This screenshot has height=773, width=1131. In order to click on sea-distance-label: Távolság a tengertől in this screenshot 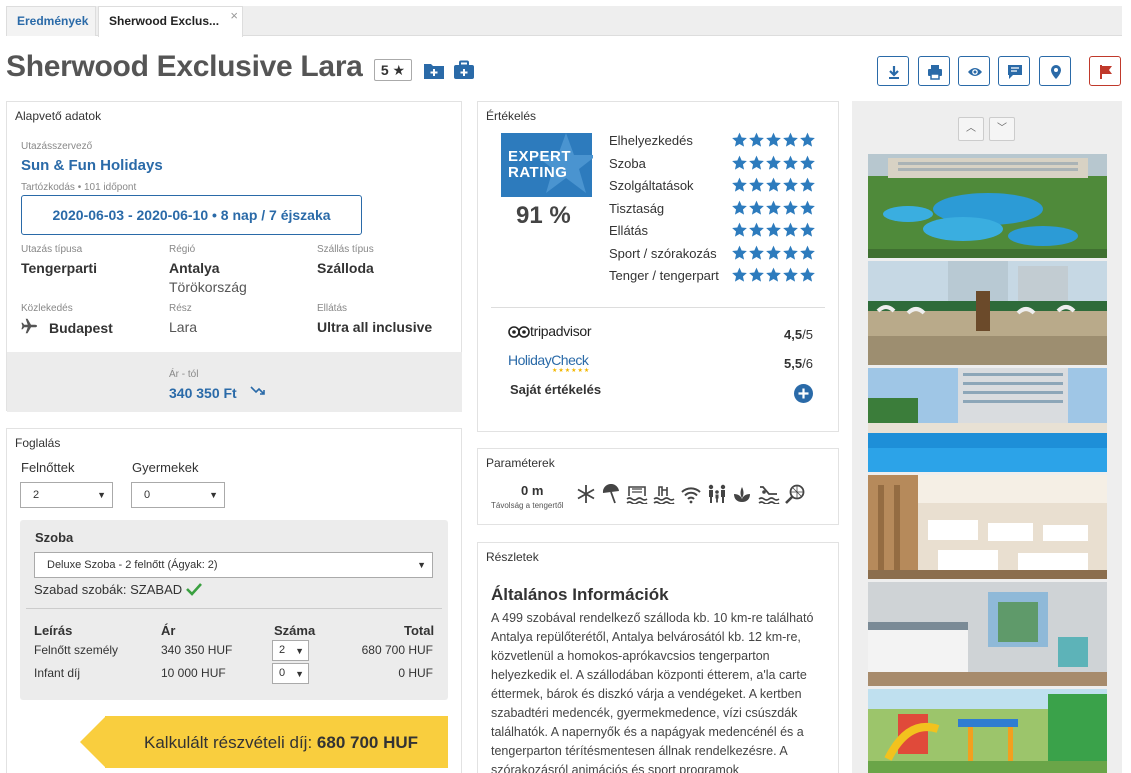, I will do `click(527, 505)`.